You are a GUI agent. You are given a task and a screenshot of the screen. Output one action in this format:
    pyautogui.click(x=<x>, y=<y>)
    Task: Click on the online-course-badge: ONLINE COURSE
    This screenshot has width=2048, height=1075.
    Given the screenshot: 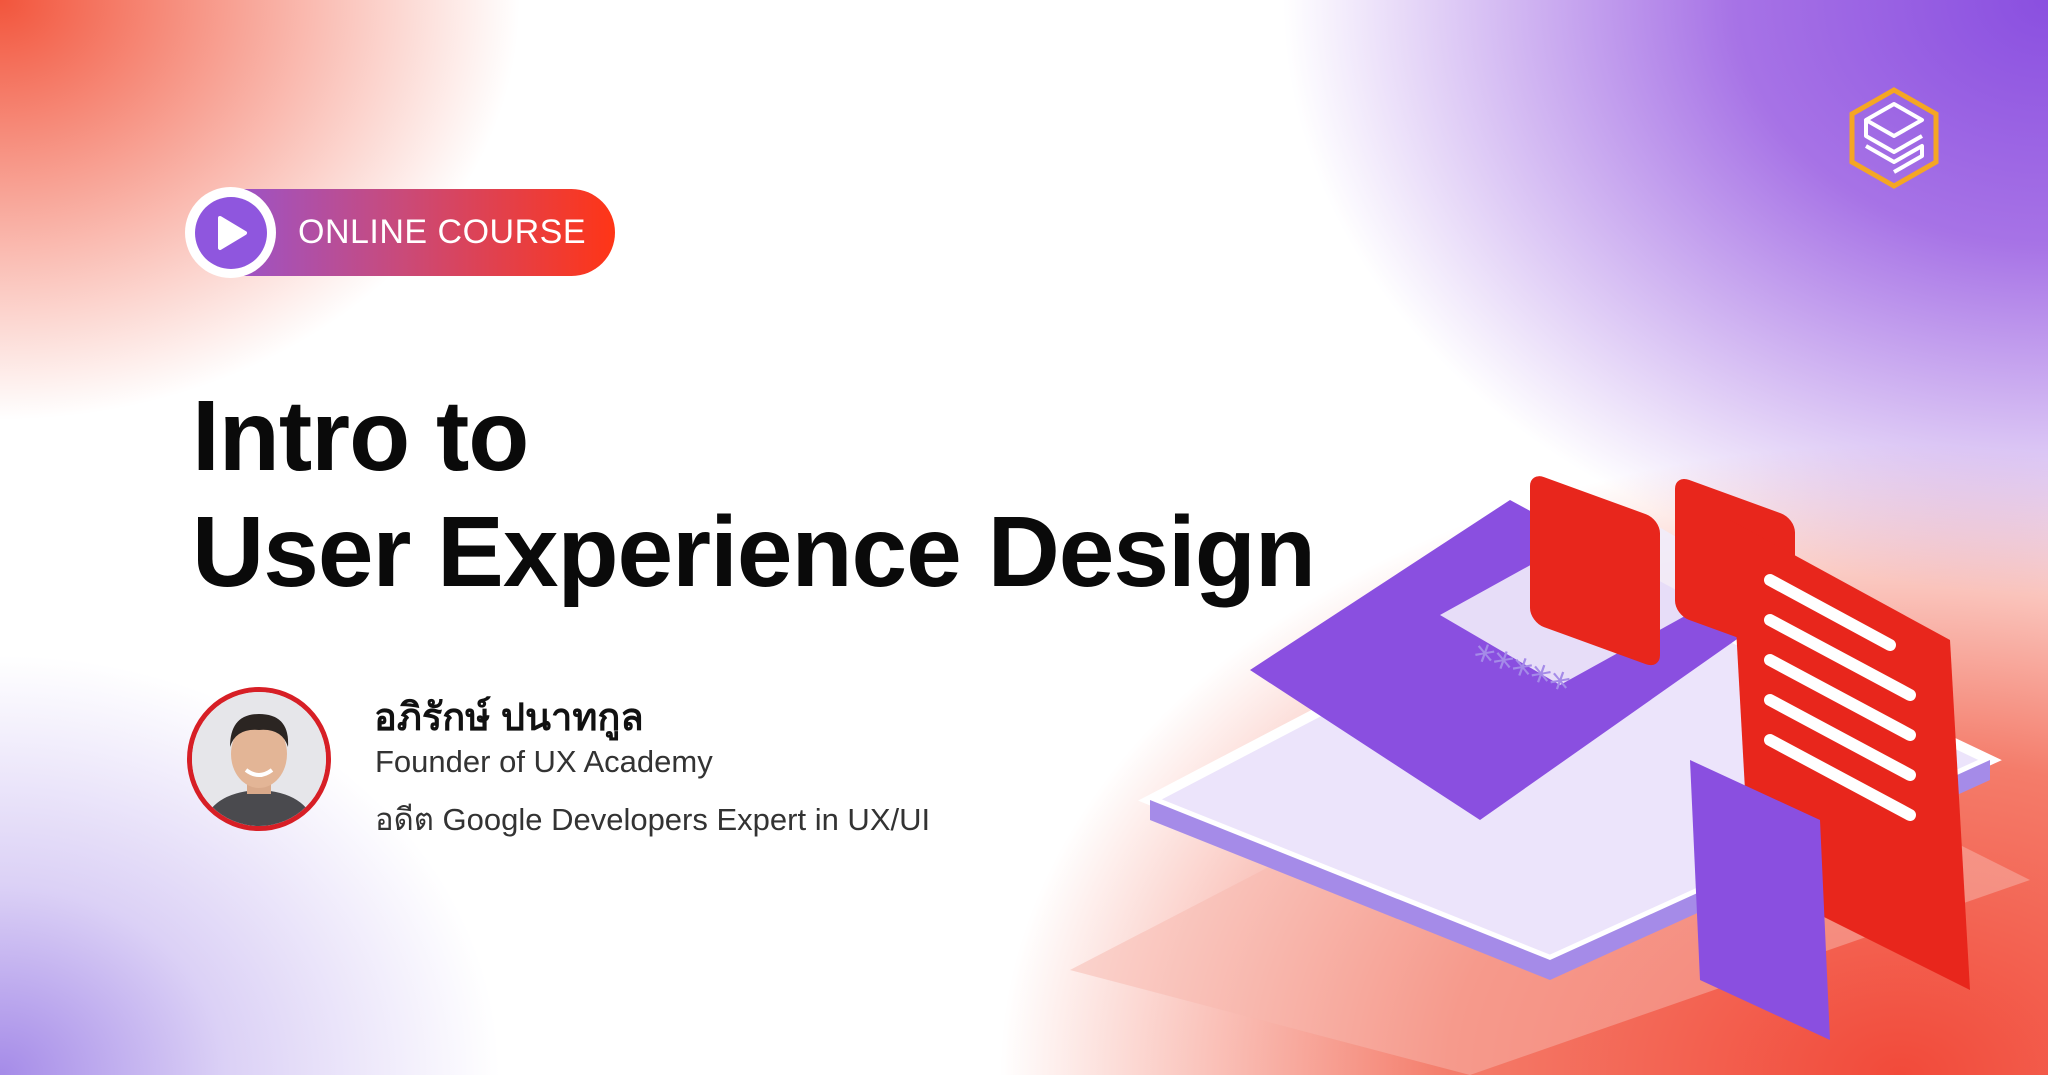 What is the action you would take?
    pyautogui.click(x=400, y=232)
    